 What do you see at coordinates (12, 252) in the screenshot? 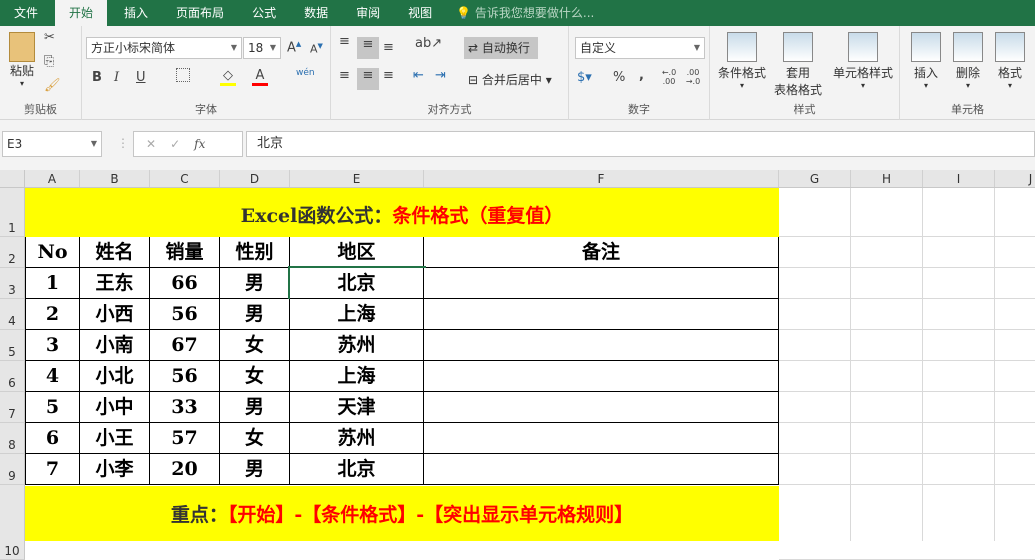
I see `row-header-2: 2` at bounding box center [12, 252].